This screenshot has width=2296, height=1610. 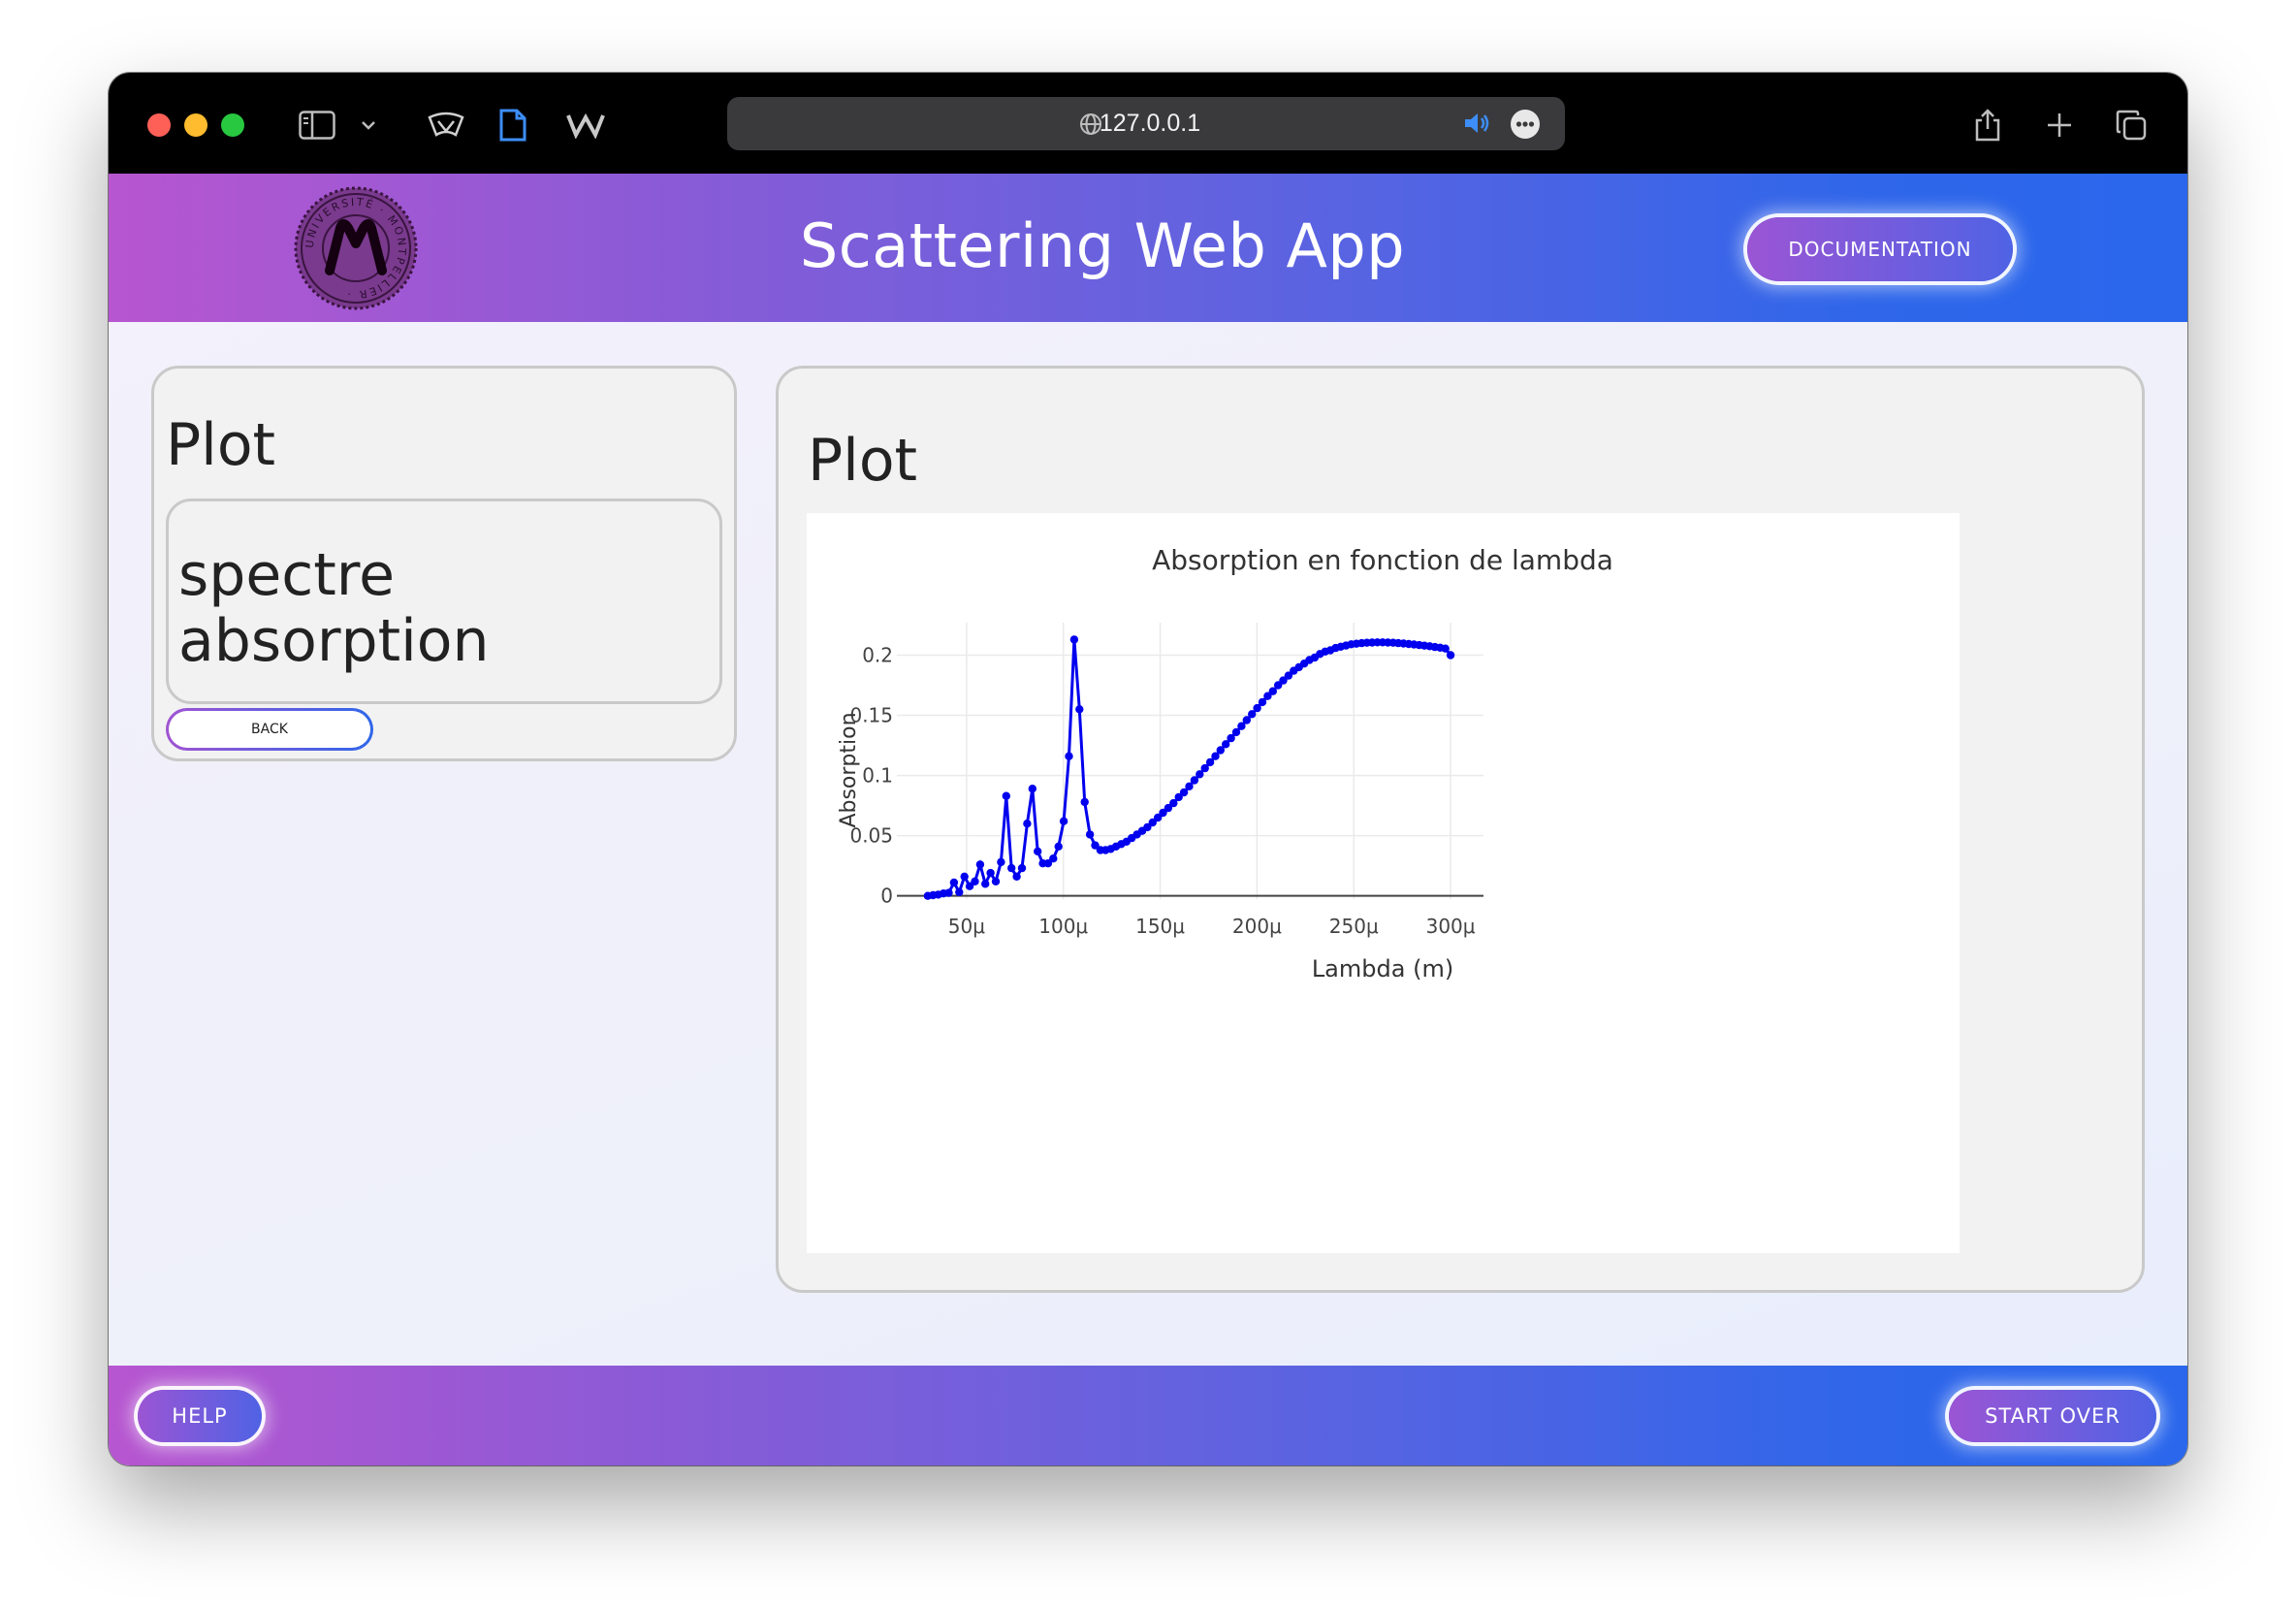 What do you see at coordinates (863, 461) in the screenshot?
I see `plot-panel-title: Plot` at bounding box center [863, 461].